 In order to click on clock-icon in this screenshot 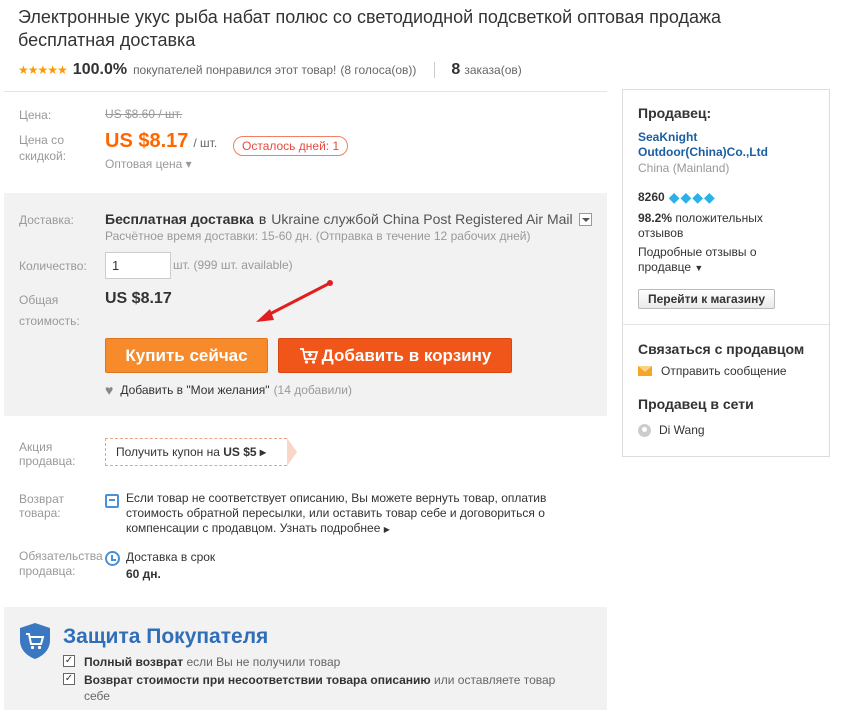, I will do `click(112, 558)`.